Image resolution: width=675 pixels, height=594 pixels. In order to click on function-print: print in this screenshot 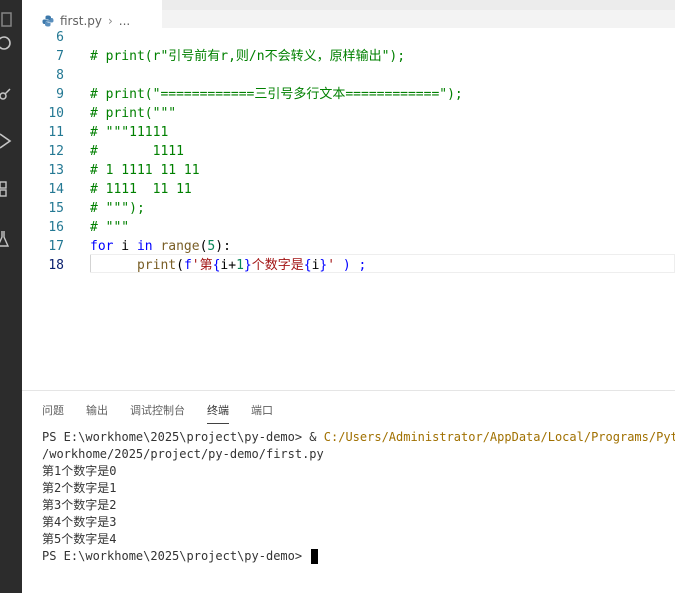, I will do `click(156, 265)`.